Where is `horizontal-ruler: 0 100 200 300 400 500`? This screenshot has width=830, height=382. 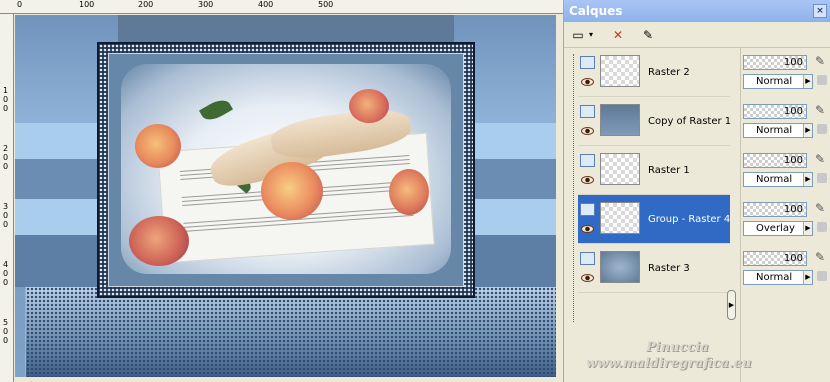
horizontal-ruler: 0 100 200 300 400 500 is located at coordinates (281, 7).